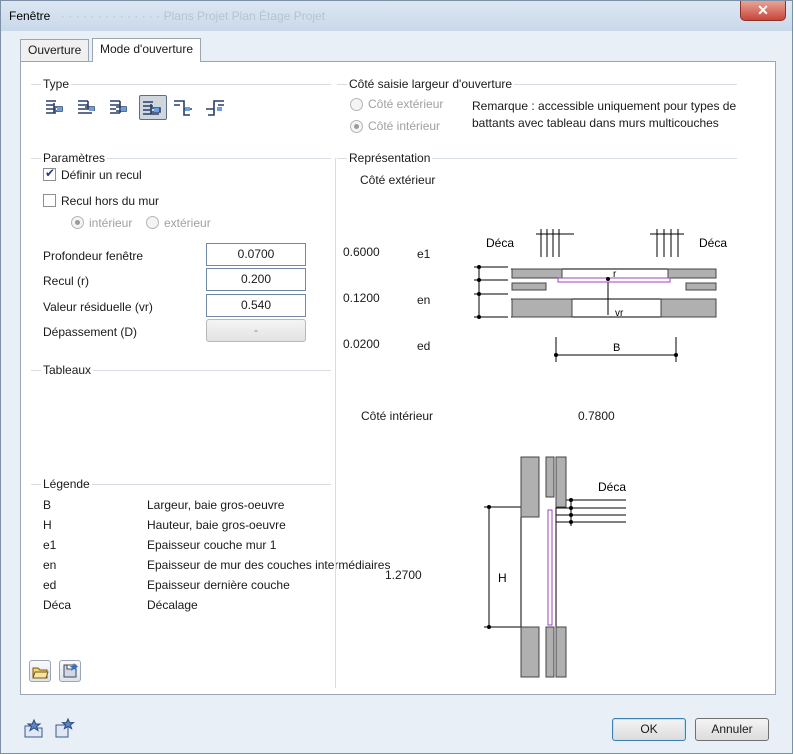  I want to click on h-label: H, so click(502, 578).